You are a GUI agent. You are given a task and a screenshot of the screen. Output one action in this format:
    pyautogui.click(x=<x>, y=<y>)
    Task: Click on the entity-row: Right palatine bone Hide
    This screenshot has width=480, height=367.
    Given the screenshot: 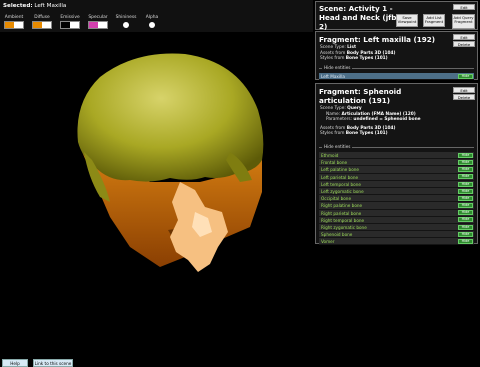 What is the action you would take?
    pyautogui.click(x=396, y=206)
    